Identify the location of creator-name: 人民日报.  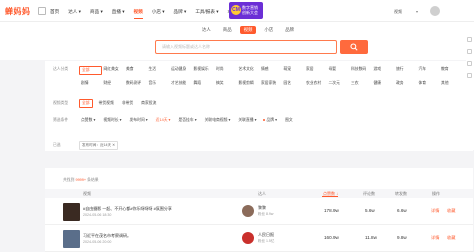
(266, 235).